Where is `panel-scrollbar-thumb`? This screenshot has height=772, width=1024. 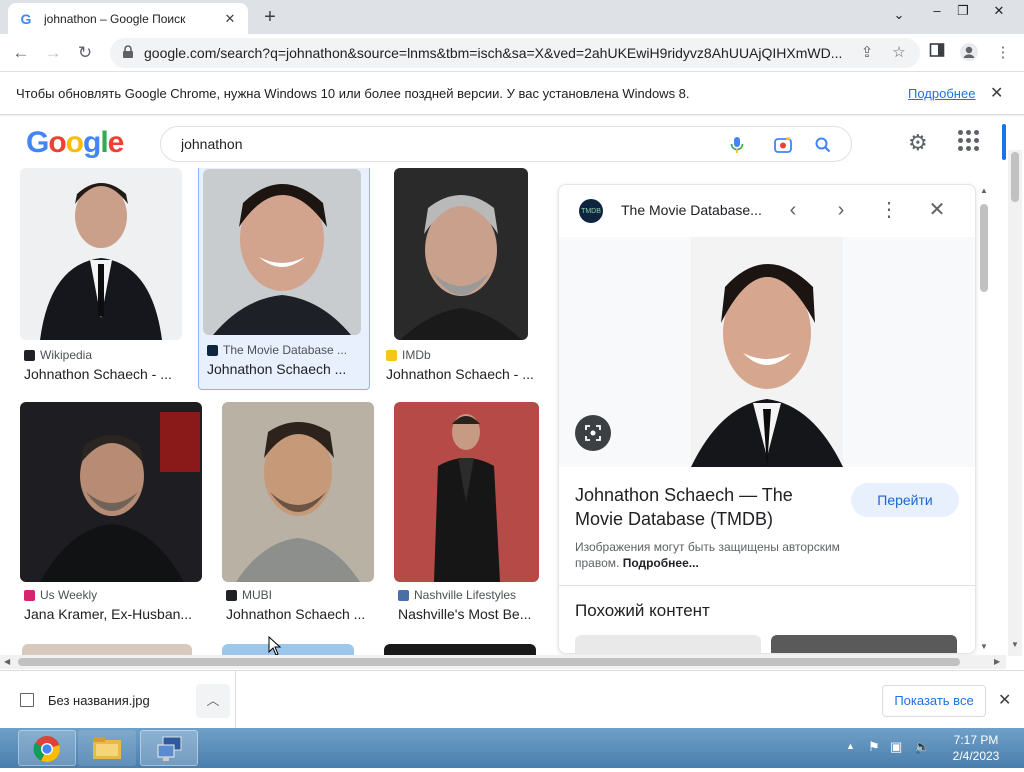
panel-scrollbar-thumb is located at coordinates (984, 248).